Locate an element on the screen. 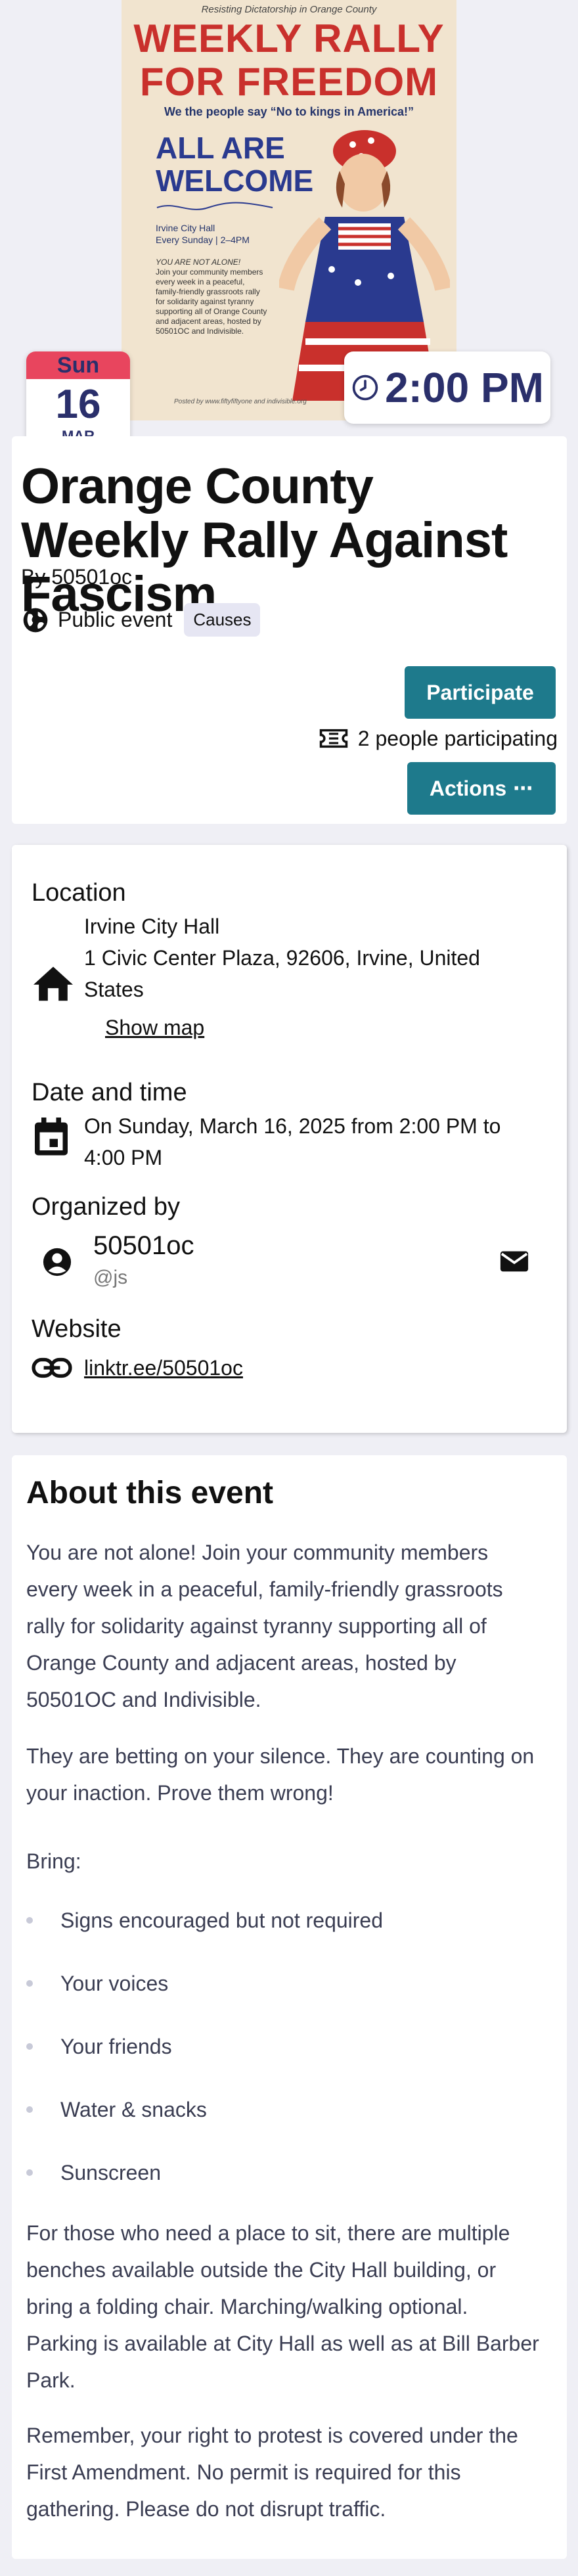 Image resolution: width=578 pixels, height=2576 pixels. list-item: Your friends is located at coordinates (99, 2047).